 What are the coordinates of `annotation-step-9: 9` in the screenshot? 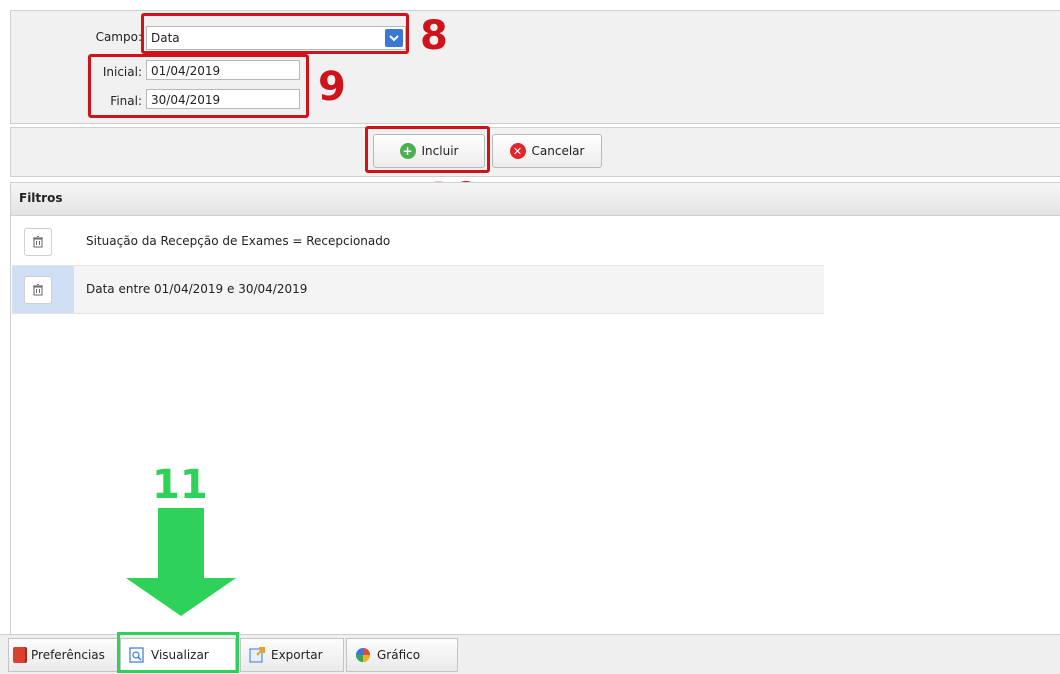 It's located at (332, 87).